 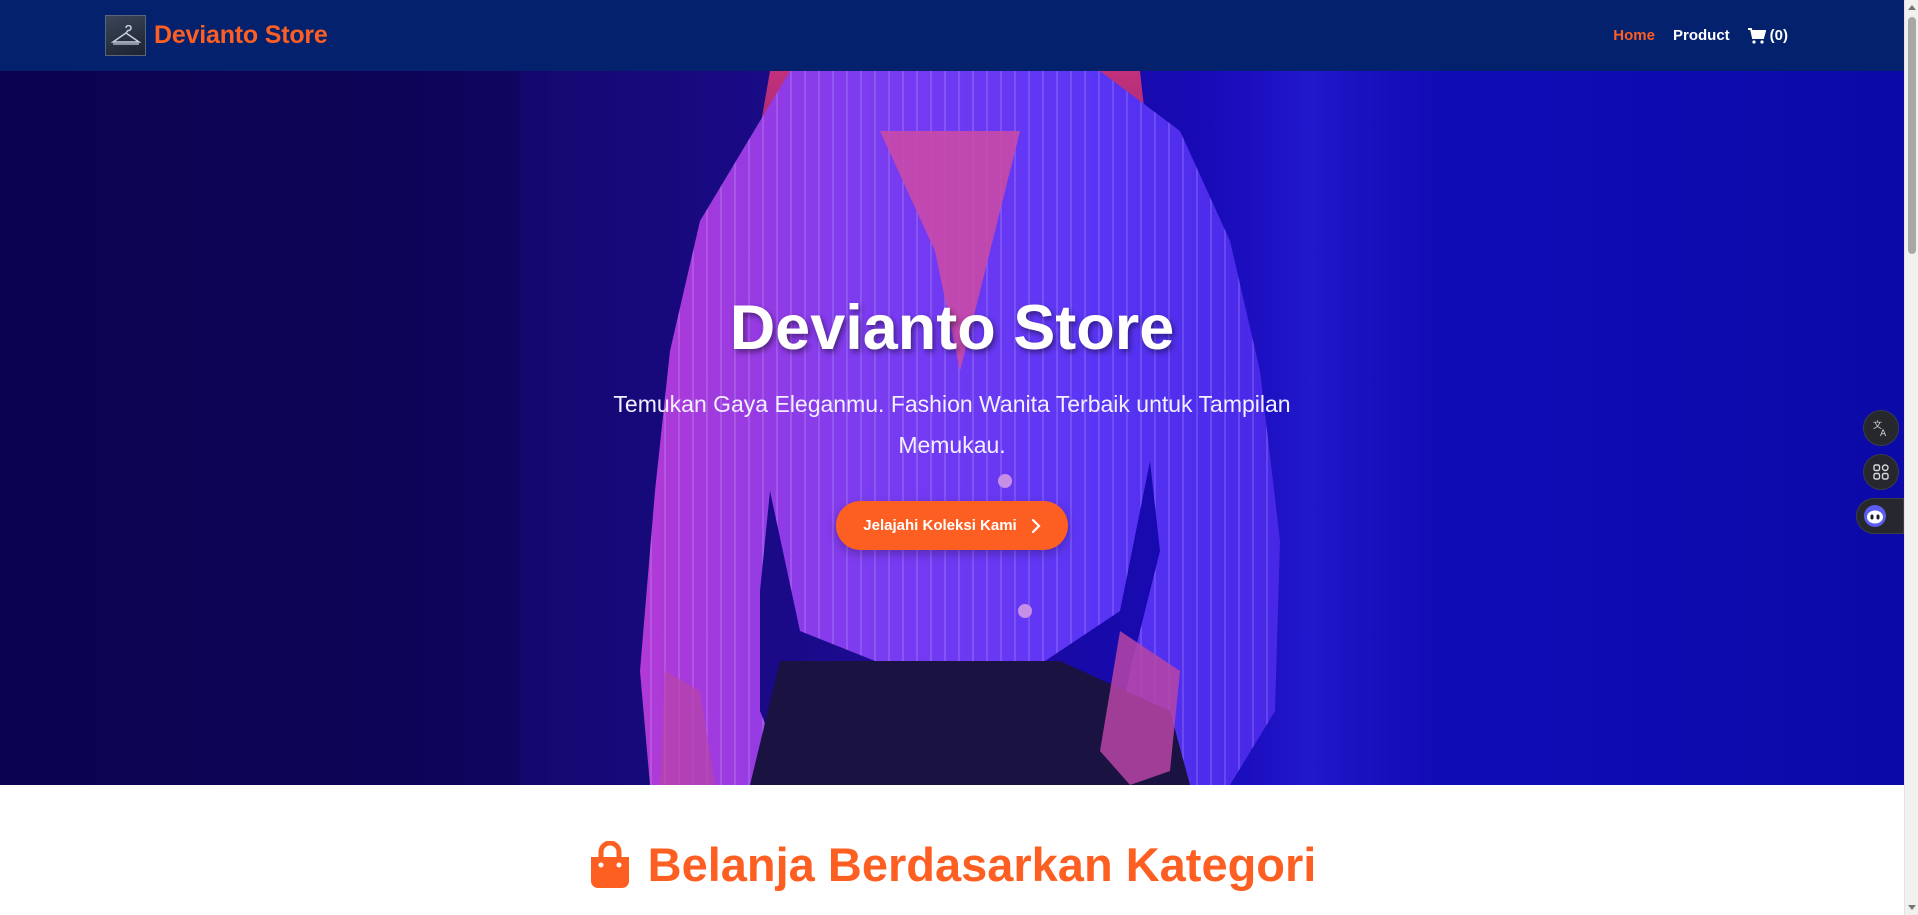 I want to click on hero-title: Devianto Store, so click(x=952, y=328).